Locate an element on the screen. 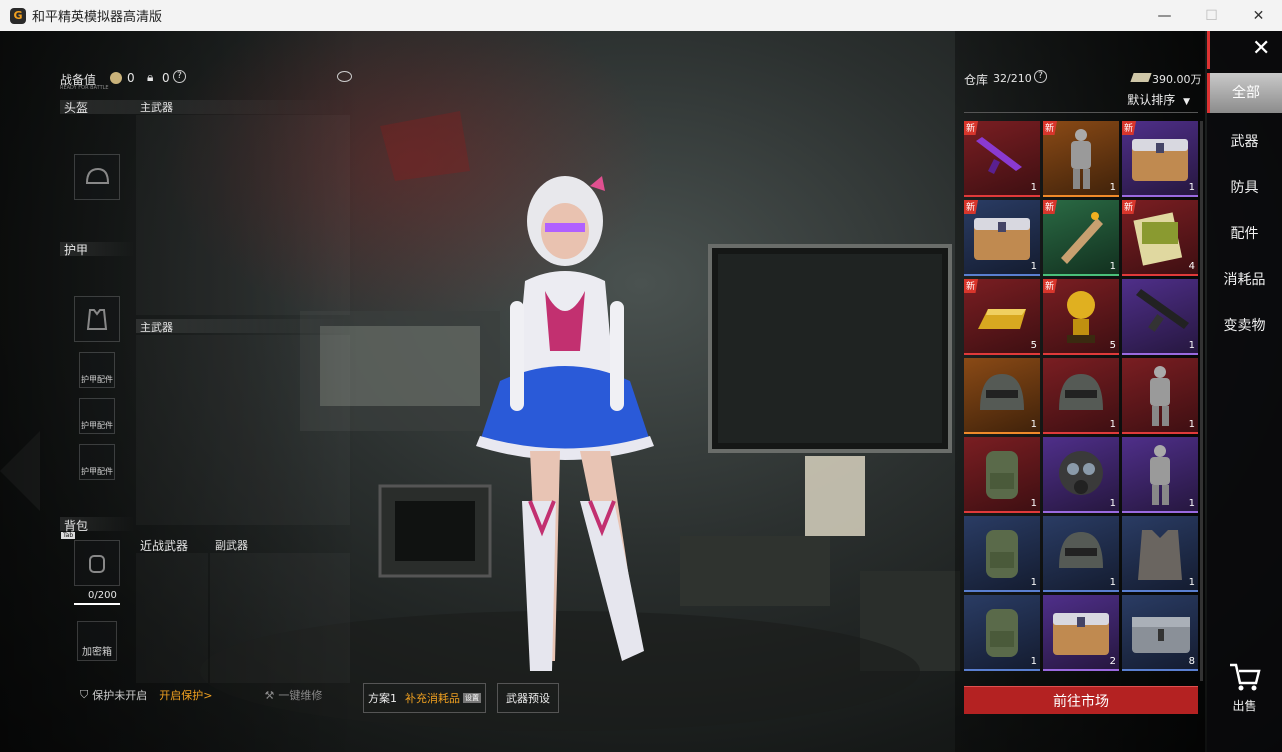  armor-slot-icon is located at coordinates (97, 319).